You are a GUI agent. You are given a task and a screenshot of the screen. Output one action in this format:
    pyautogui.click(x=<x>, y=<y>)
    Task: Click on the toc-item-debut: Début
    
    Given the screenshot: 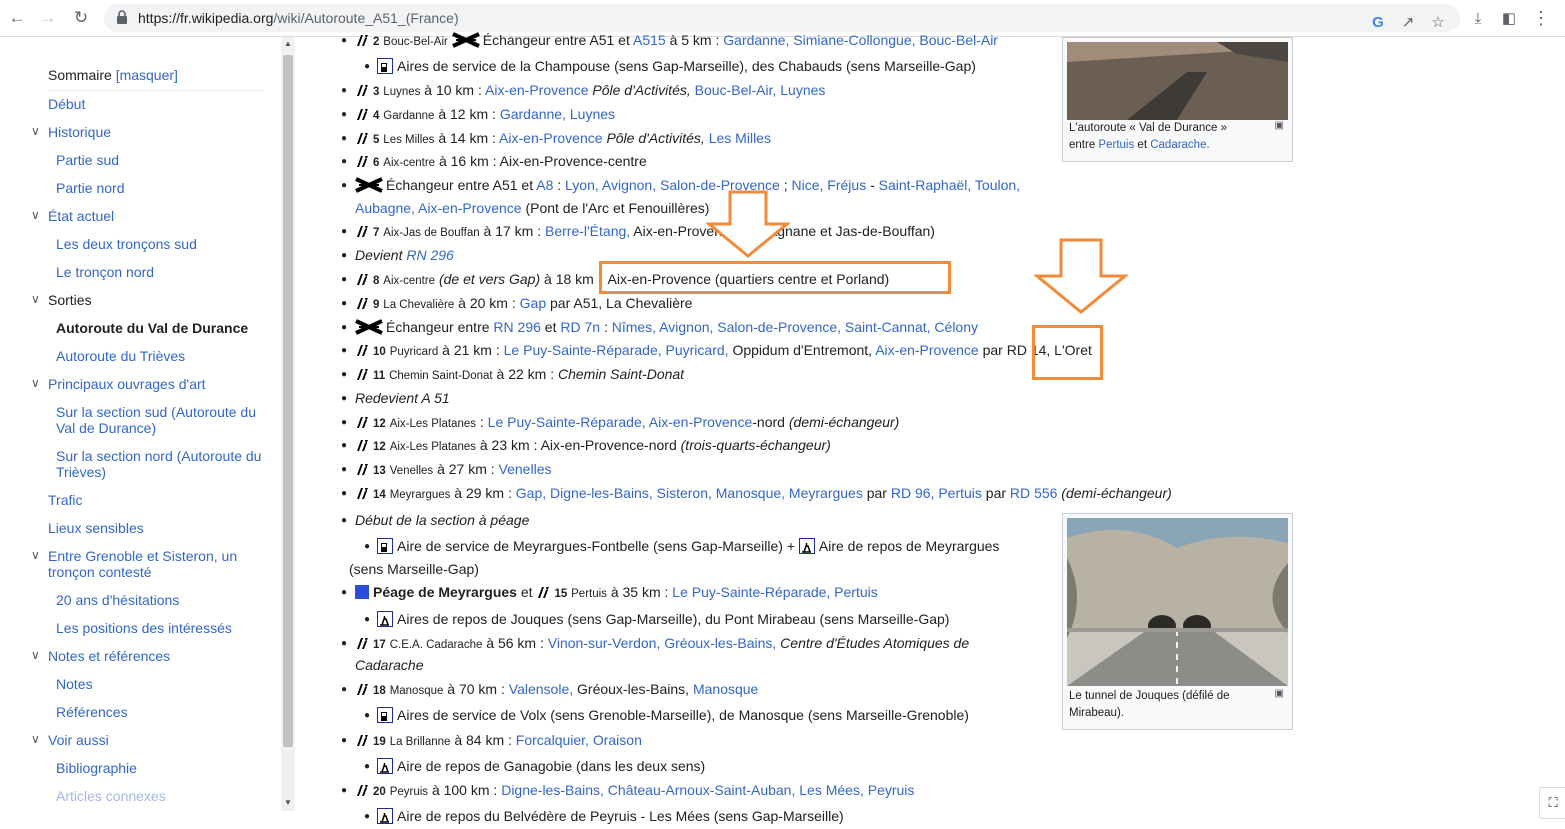 What is the action you would take?
    pyautogui.click(x=157, y=104)
    